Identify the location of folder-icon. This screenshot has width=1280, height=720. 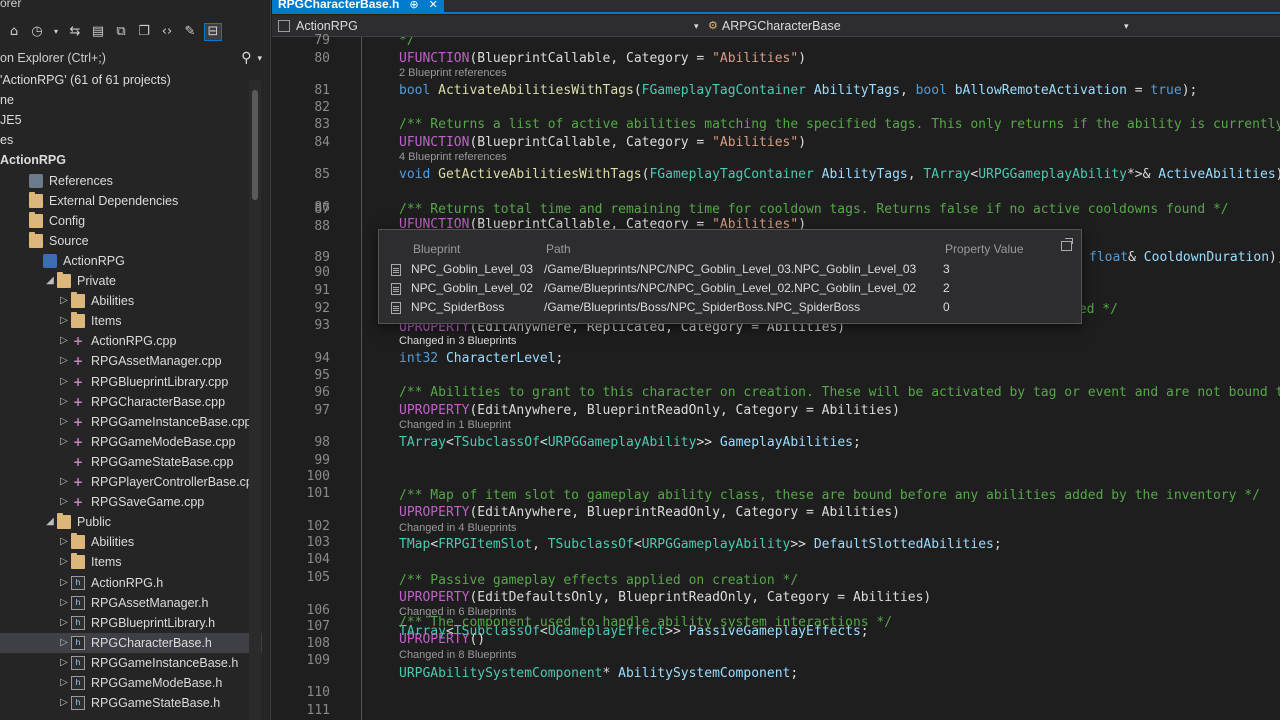
(78, 561).